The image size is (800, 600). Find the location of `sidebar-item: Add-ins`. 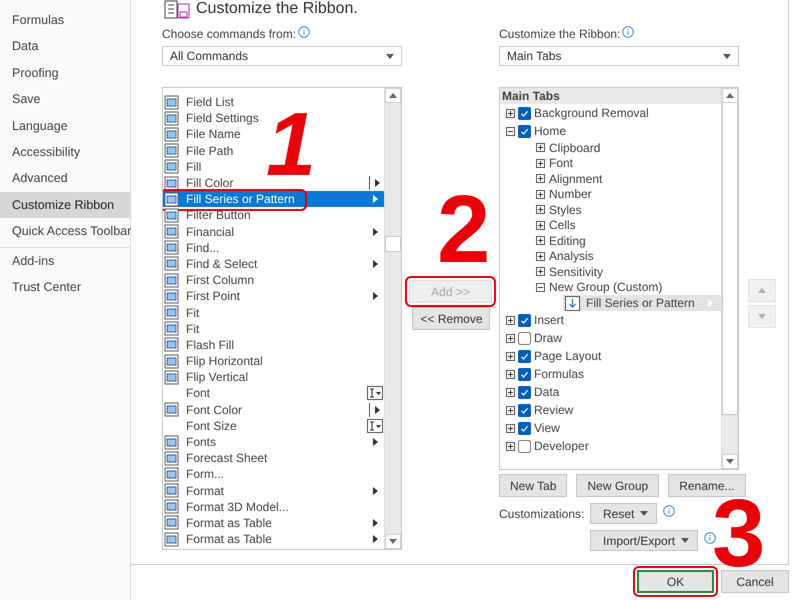

sidebar-item: Add-ins is located at coordinates (65, 261).